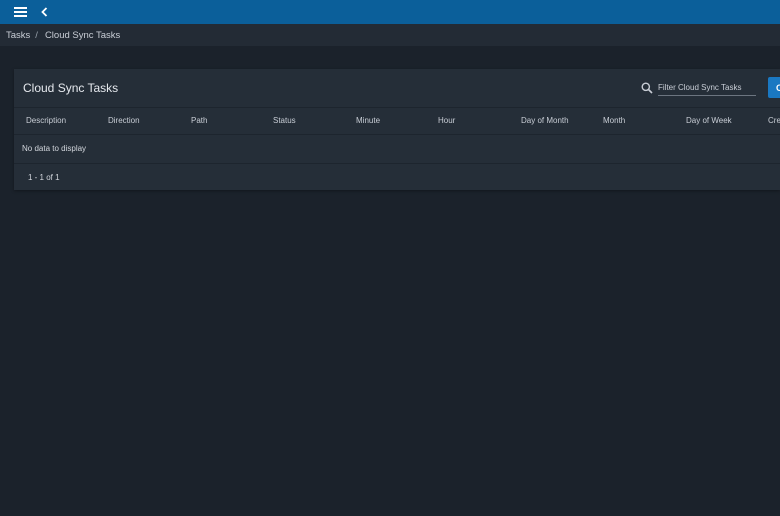  Describe the element at coordinates (390, 12) in the screenshot. I see `top-toolbar` at that location.